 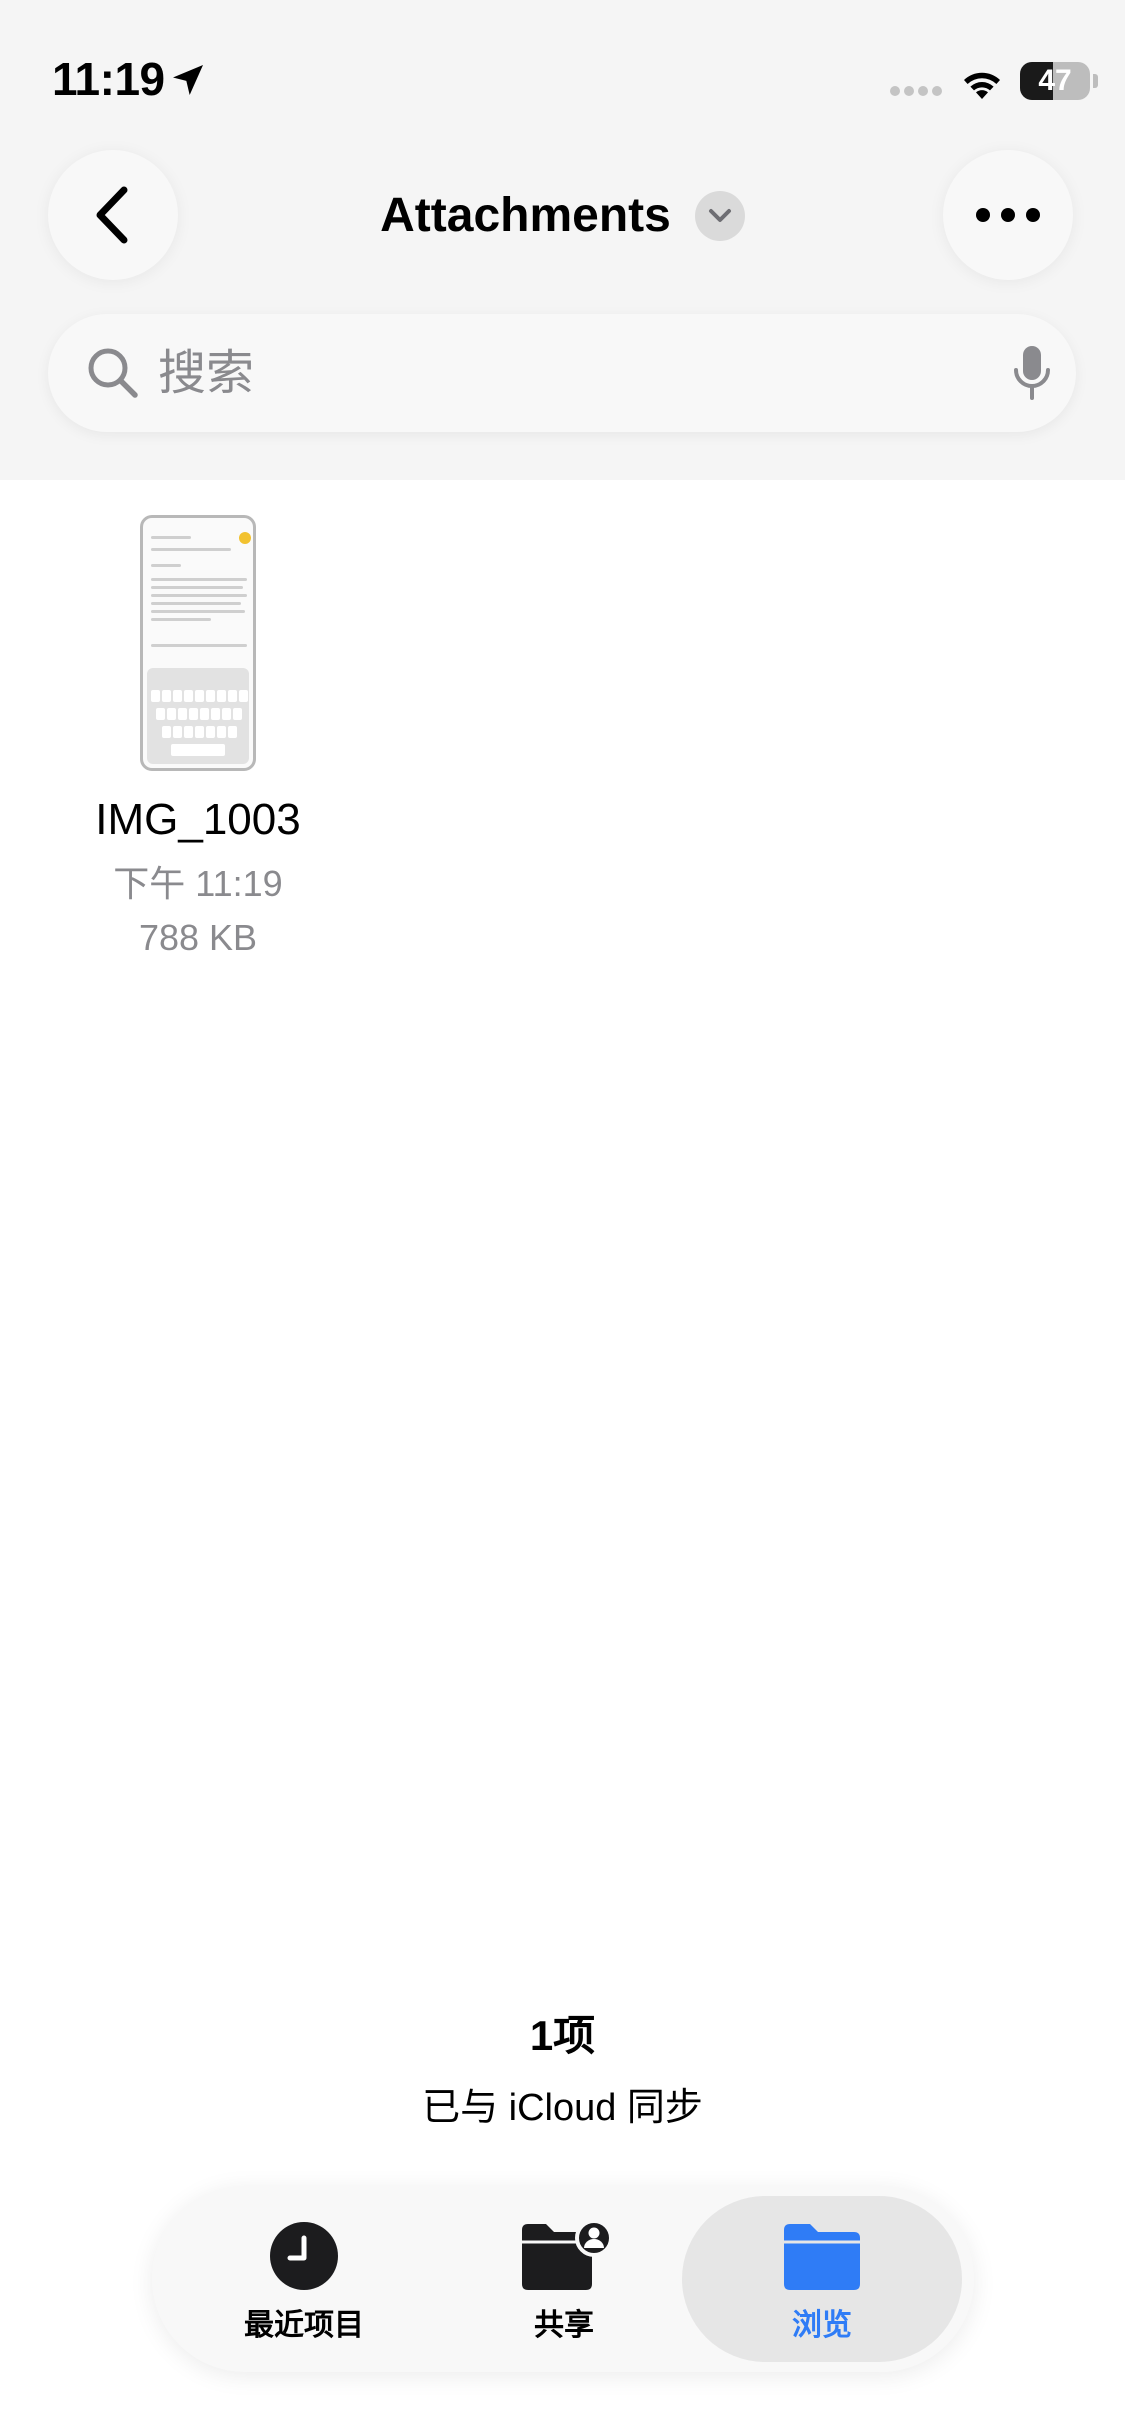 I want to click on file-item: IMG_1003 下午 11:19 788 KB, so click(x=198, y=737).